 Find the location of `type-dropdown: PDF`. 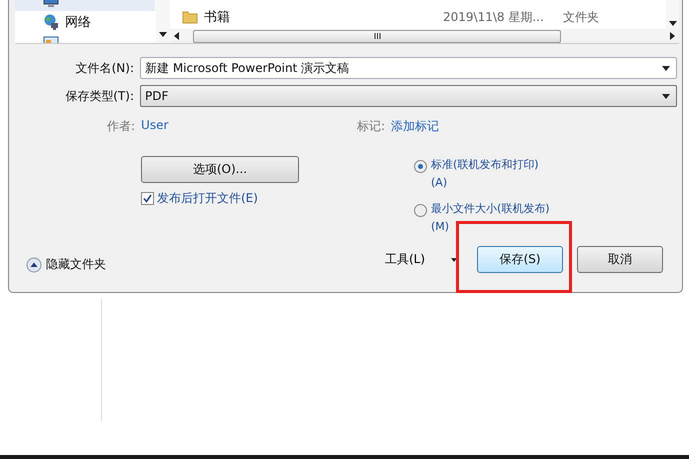

type-dropdown: PDF is located at coordinates (408, 96).